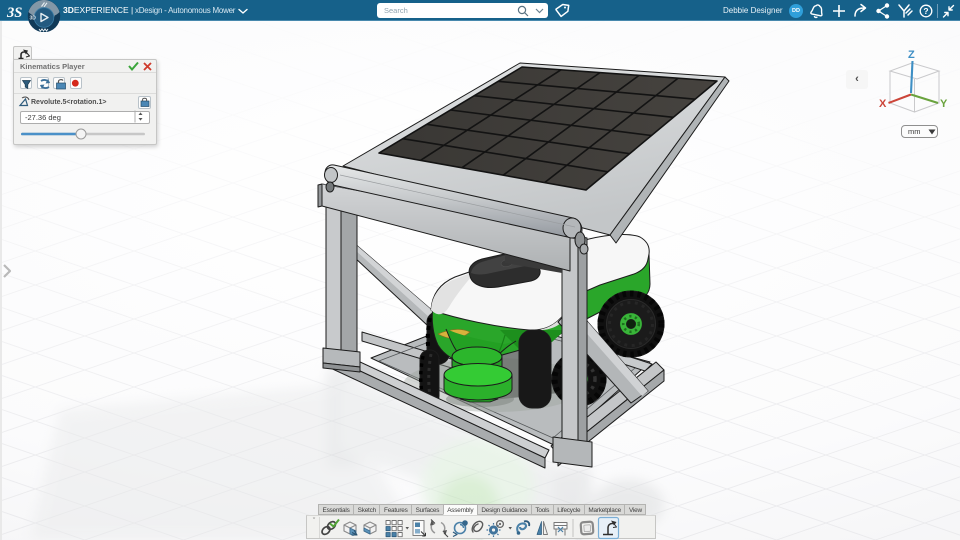 This screenshot has height=540, width=960. Describe the element at coordinates (33, 19) in the screenshot. I see `svg-text: 3D` at that location.